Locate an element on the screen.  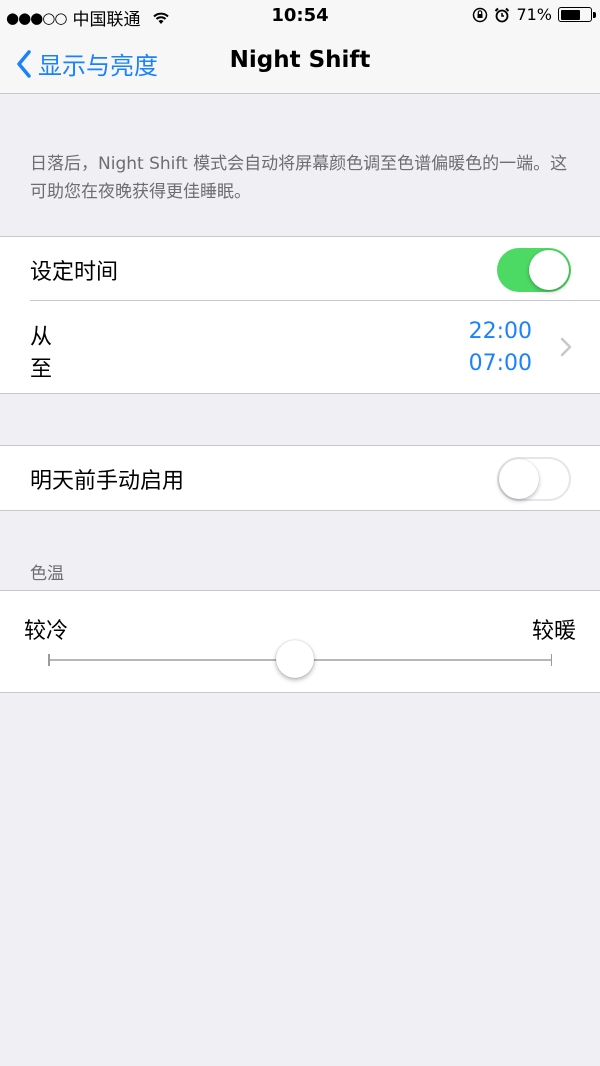
slider-max-cap is located at coordinates (551, 660).